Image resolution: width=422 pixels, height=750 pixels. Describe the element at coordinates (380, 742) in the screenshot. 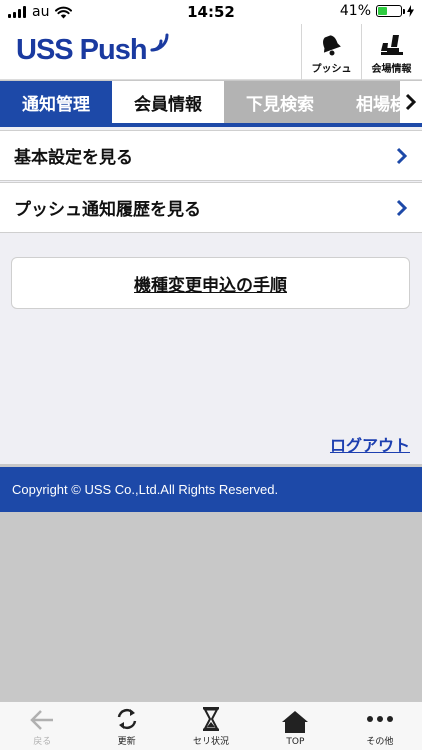

I see `nav-label: その他` at that location.